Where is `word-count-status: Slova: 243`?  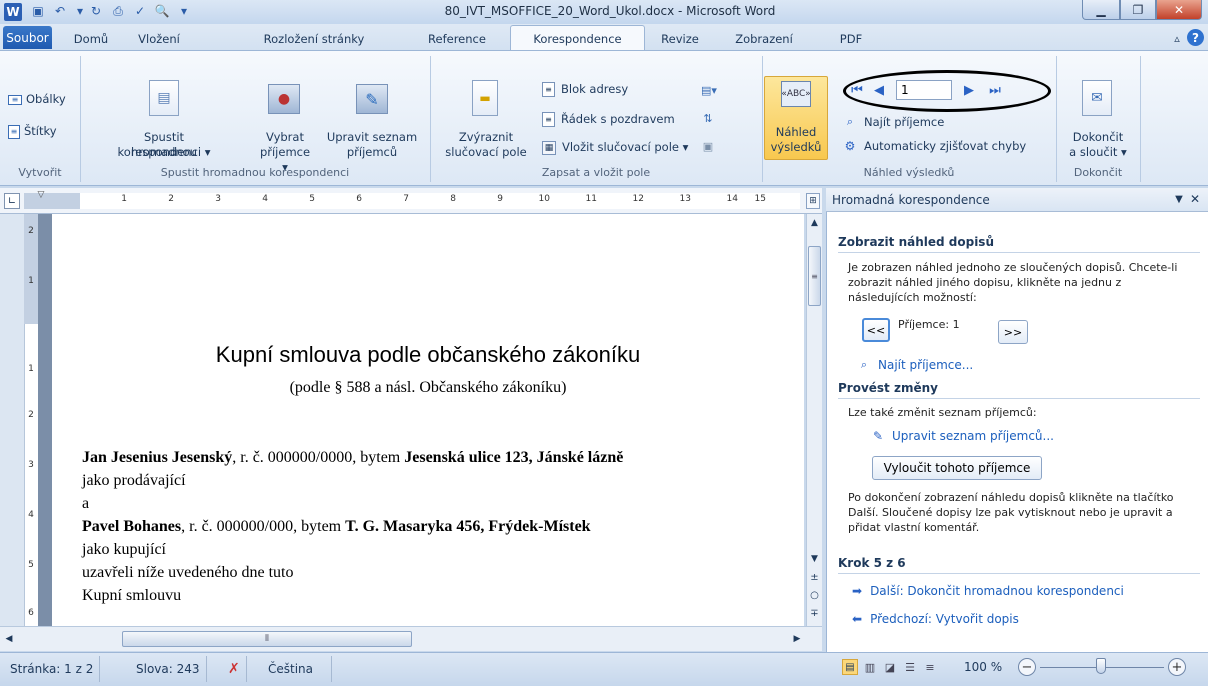 word-count-status: Slova: 243 is located at coordinates (168, 669).